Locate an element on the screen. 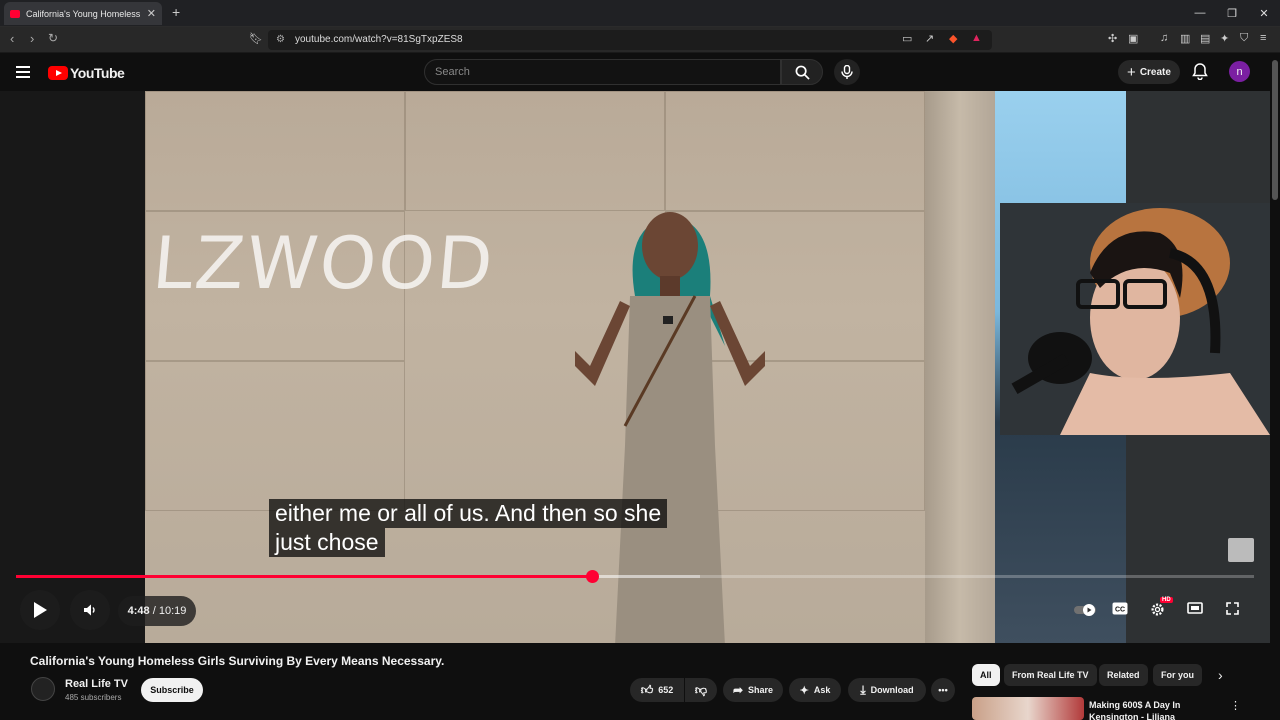 The height and width of the screenshot is (720, 1280). fullscreen-icon is located at coordinates (1232, 608).